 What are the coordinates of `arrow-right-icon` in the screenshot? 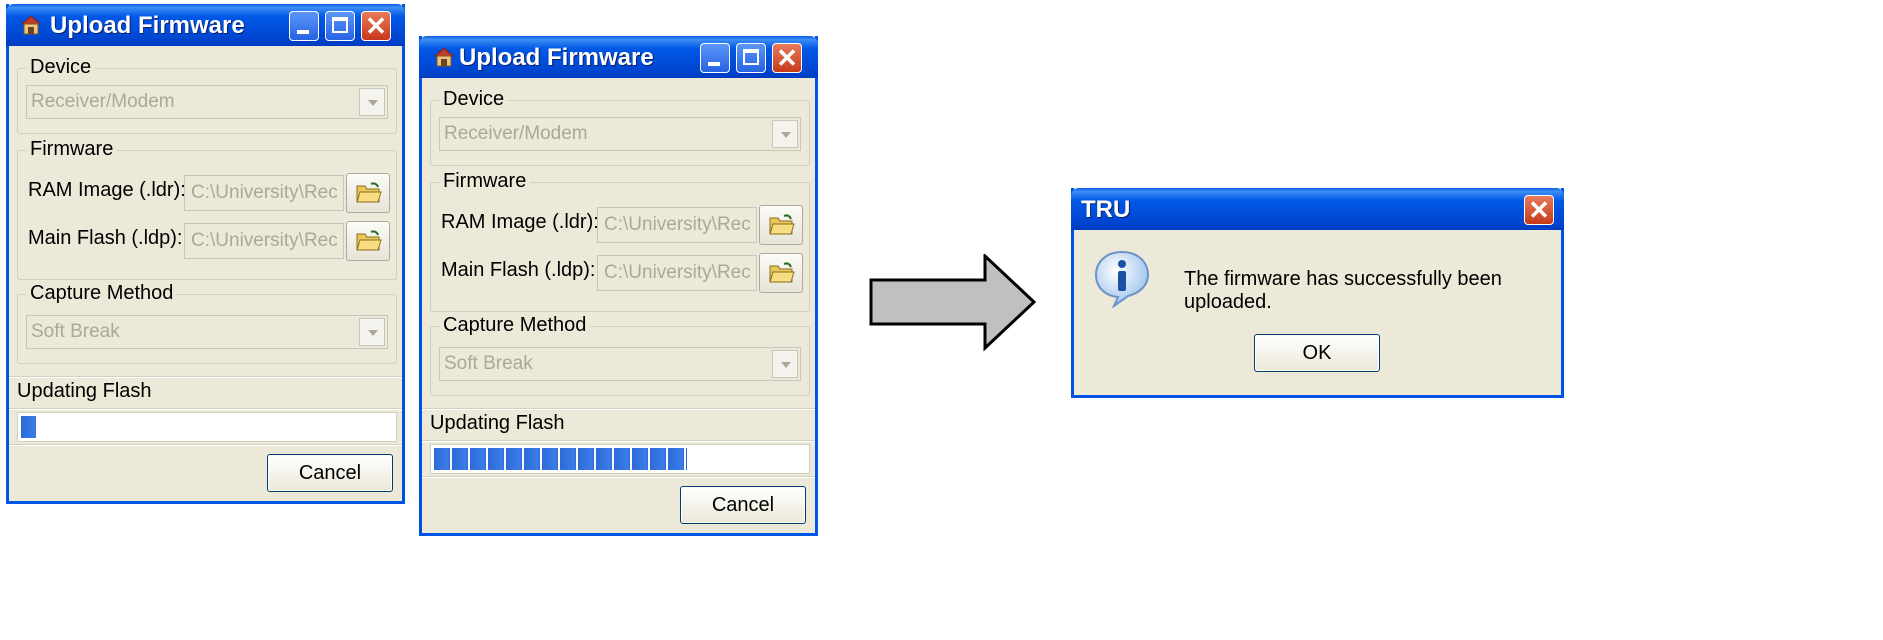 It's located at (953, 303).